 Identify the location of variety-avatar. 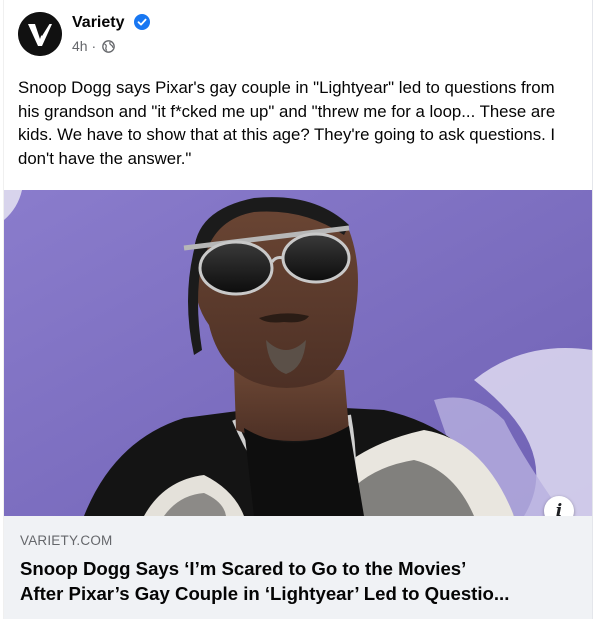
(40, 34).